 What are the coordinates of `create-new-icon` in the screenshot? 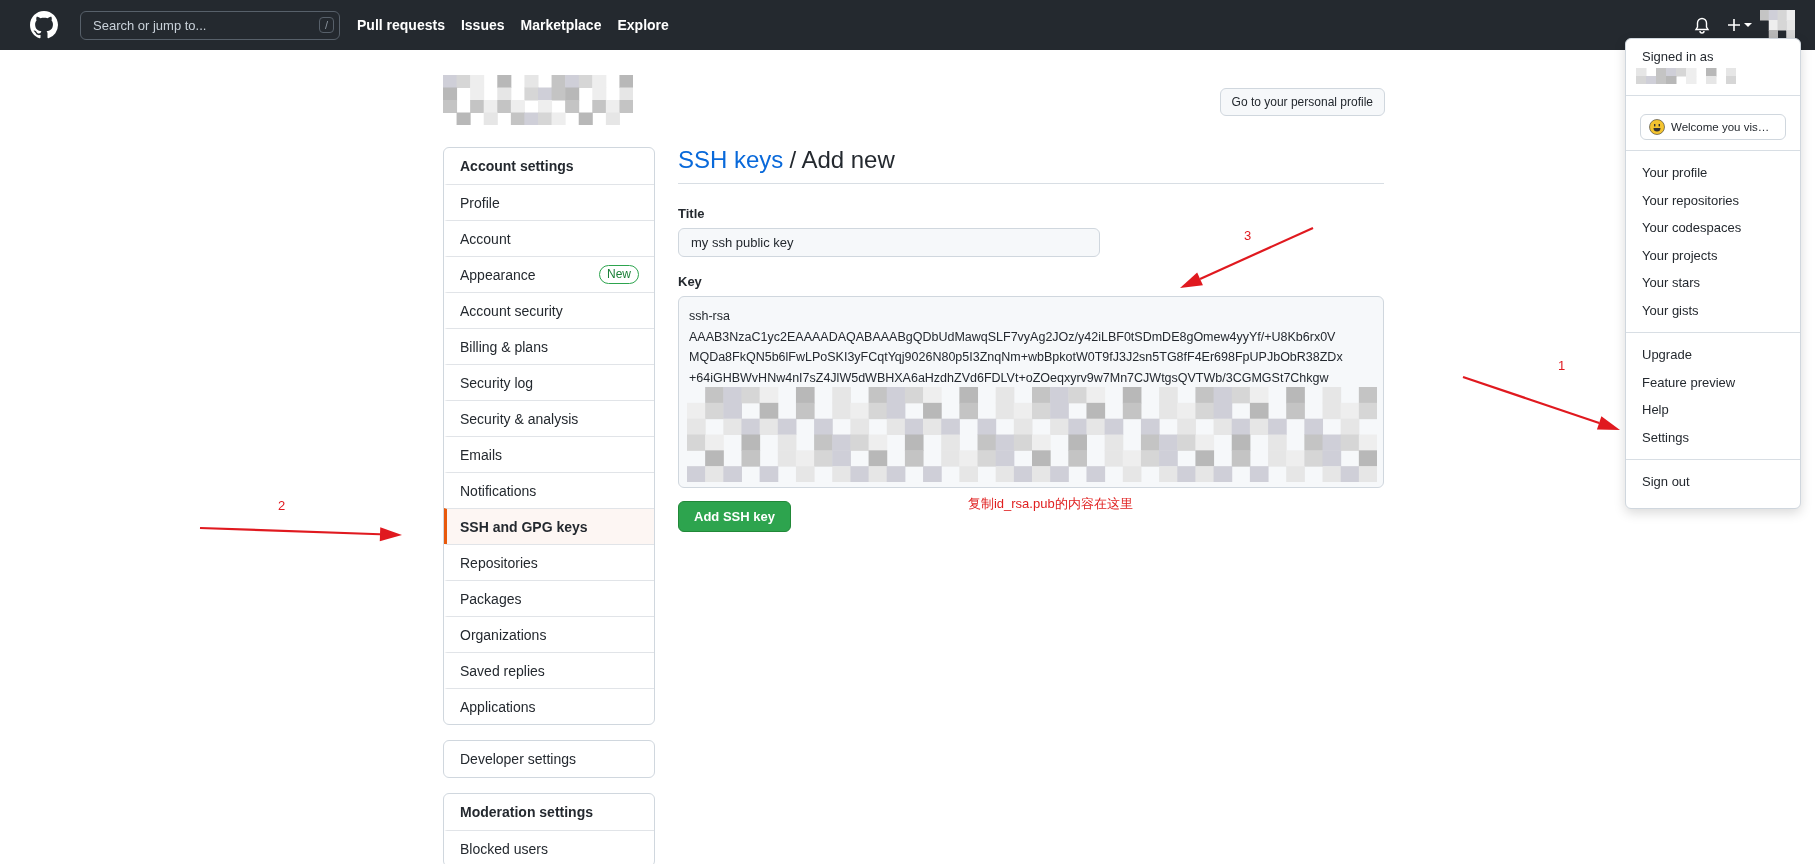 It's located at (1740, 25).